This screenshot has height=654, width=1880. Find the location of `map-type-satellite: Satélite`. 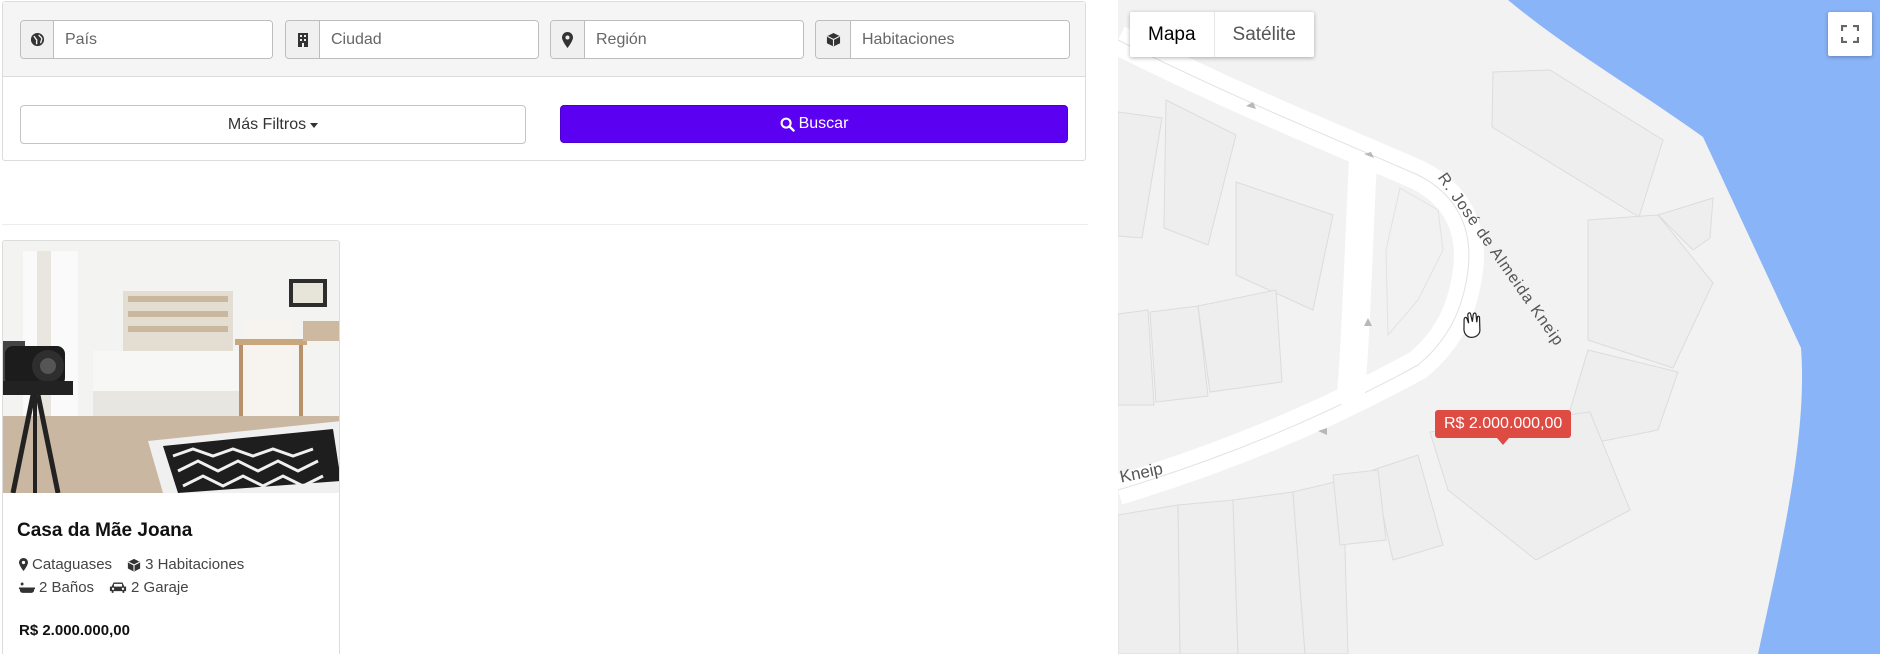

map-type-satellite: Satélite is located at coordinates (1263, 34).